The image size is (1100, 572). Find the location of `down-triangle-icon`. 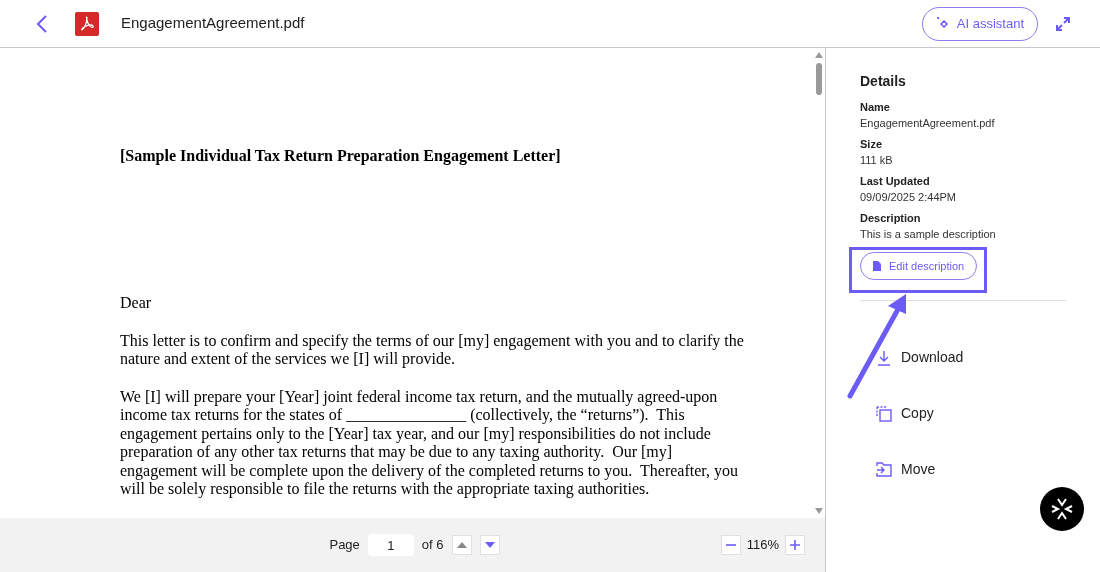

down-triangle-icon is located at coordinates (489, 545).